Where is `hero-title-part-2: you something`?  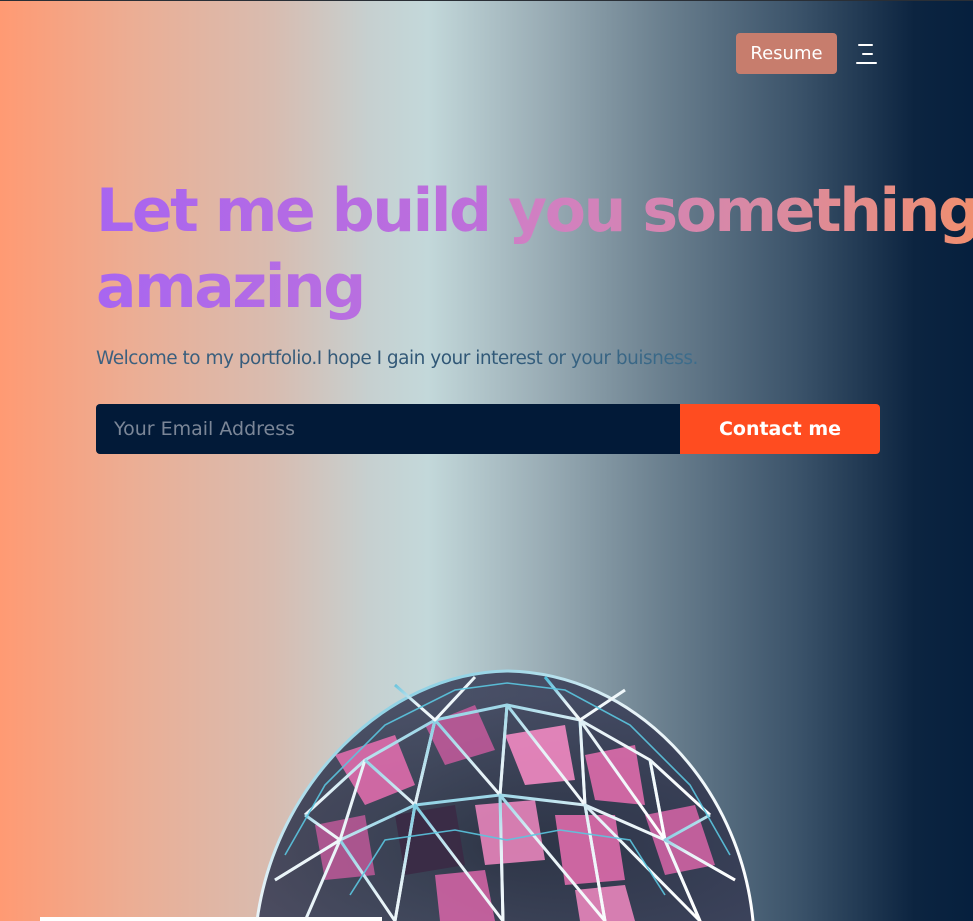
hero-title-part-2: you something is located at coordinates (740, 211).